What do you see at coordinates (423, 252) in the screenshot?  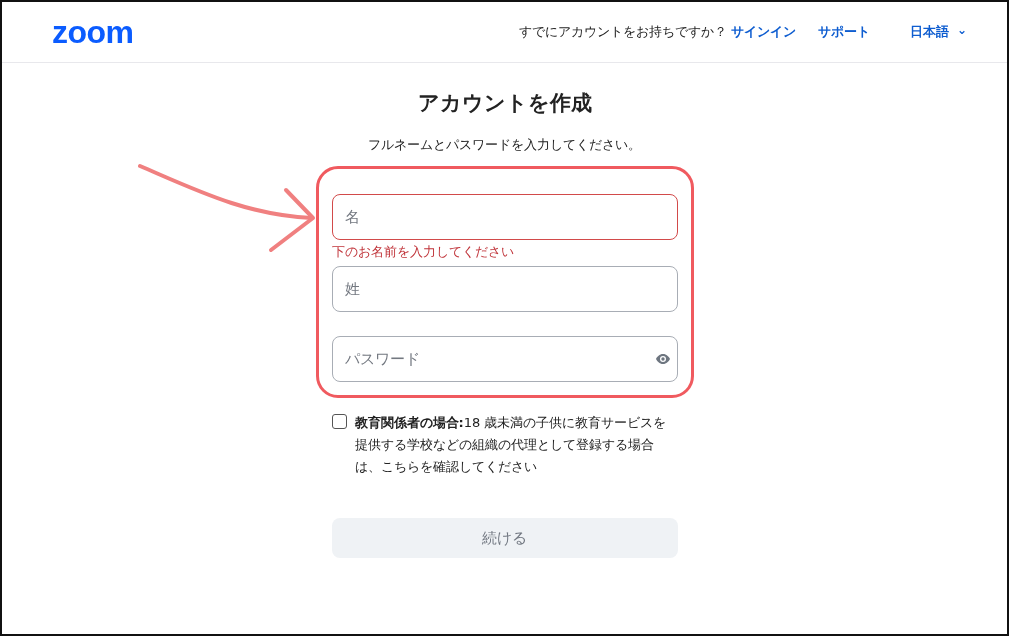 I see `error-message: 下のお名前を入力してください` at bounding box center [423, 252].